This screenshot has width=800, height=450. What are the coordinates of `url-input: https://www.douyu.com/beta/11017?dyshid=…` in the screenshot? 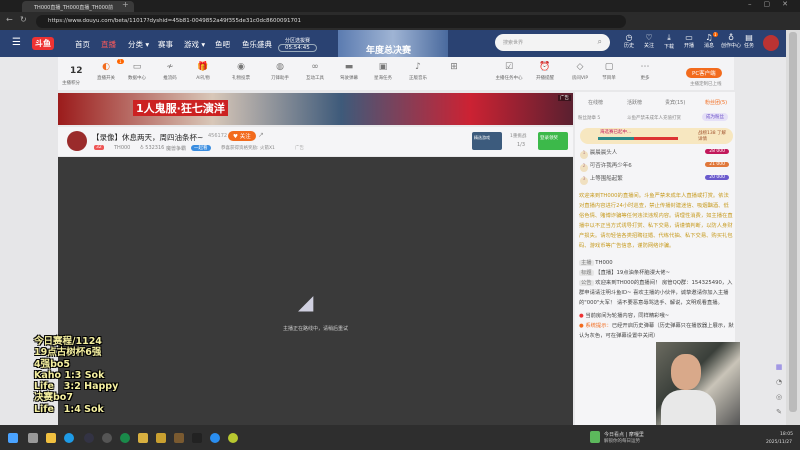 It's located at (331, 21).